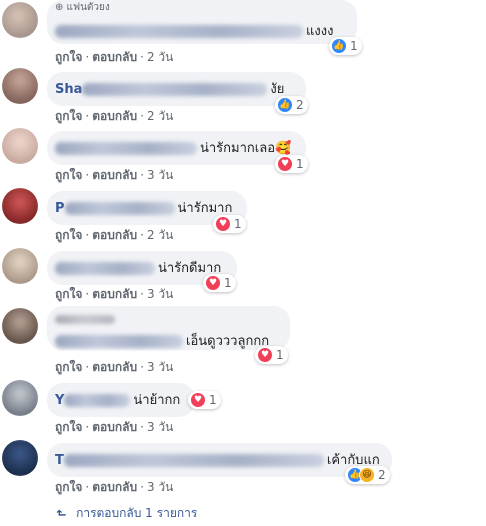 The image size is (486, 526). I want to click on comment-bubble: น่ารักมากเลอ🥰, so click(176, 148).